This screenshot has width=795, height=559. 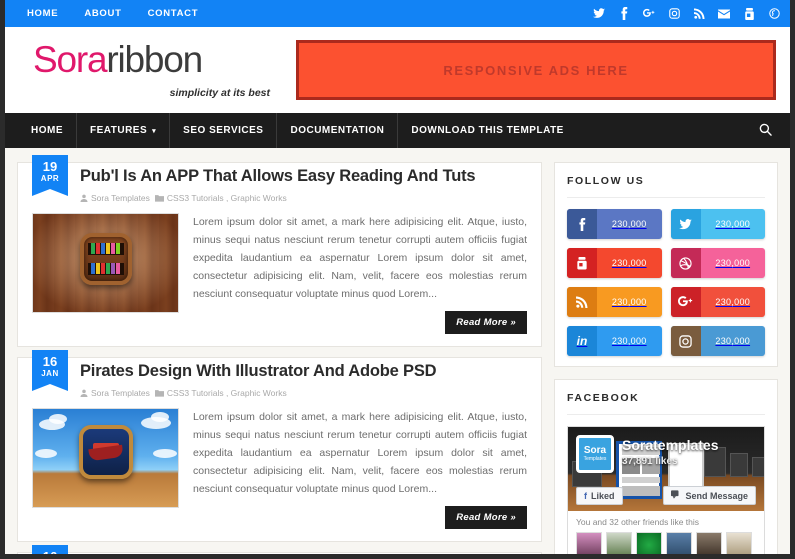 I want to click on social-counter-twitter: 230,000, so click(x=717, y=224).